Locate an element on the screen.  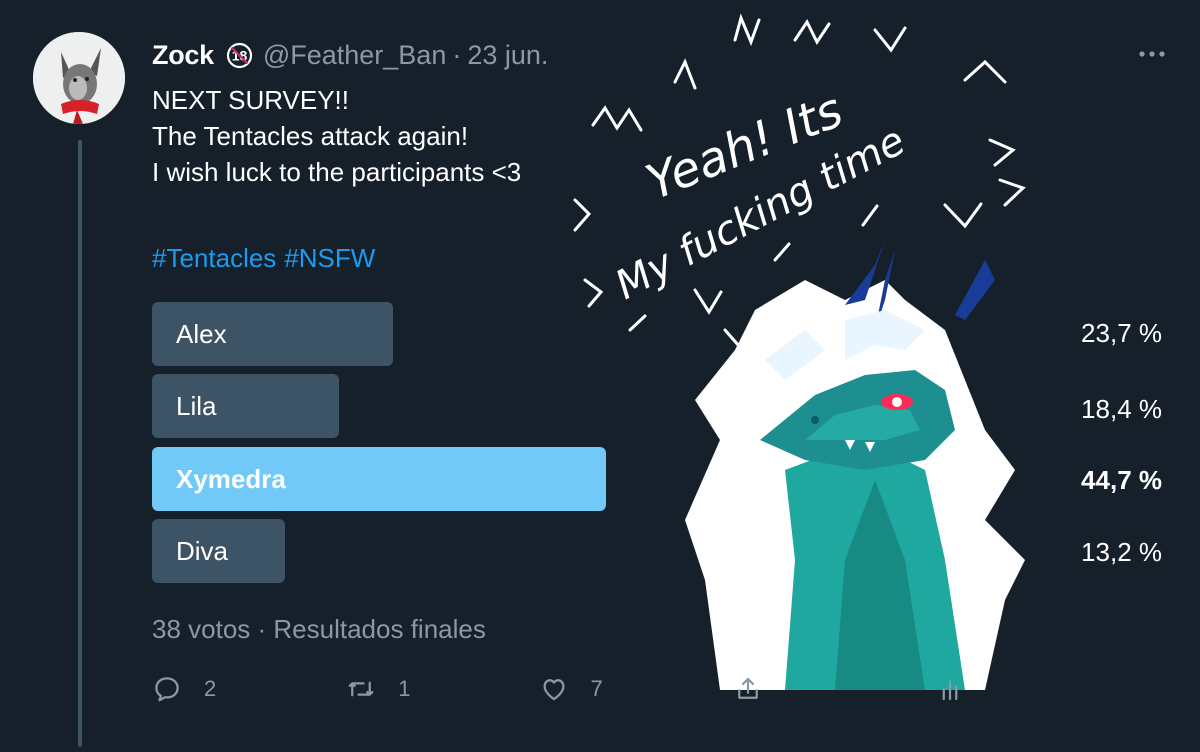
reply-icon is located at coordinates (167, 689).